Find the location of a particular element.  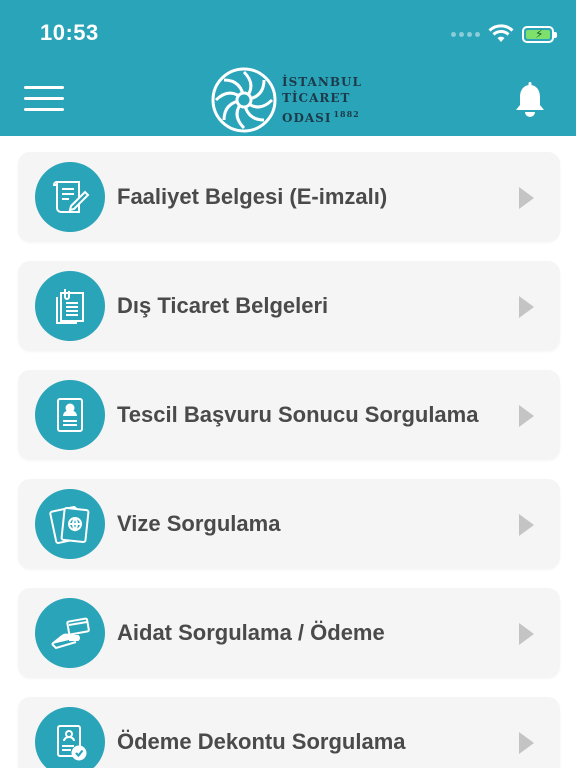

signed-document-icon is located at coordinates (70, 197).